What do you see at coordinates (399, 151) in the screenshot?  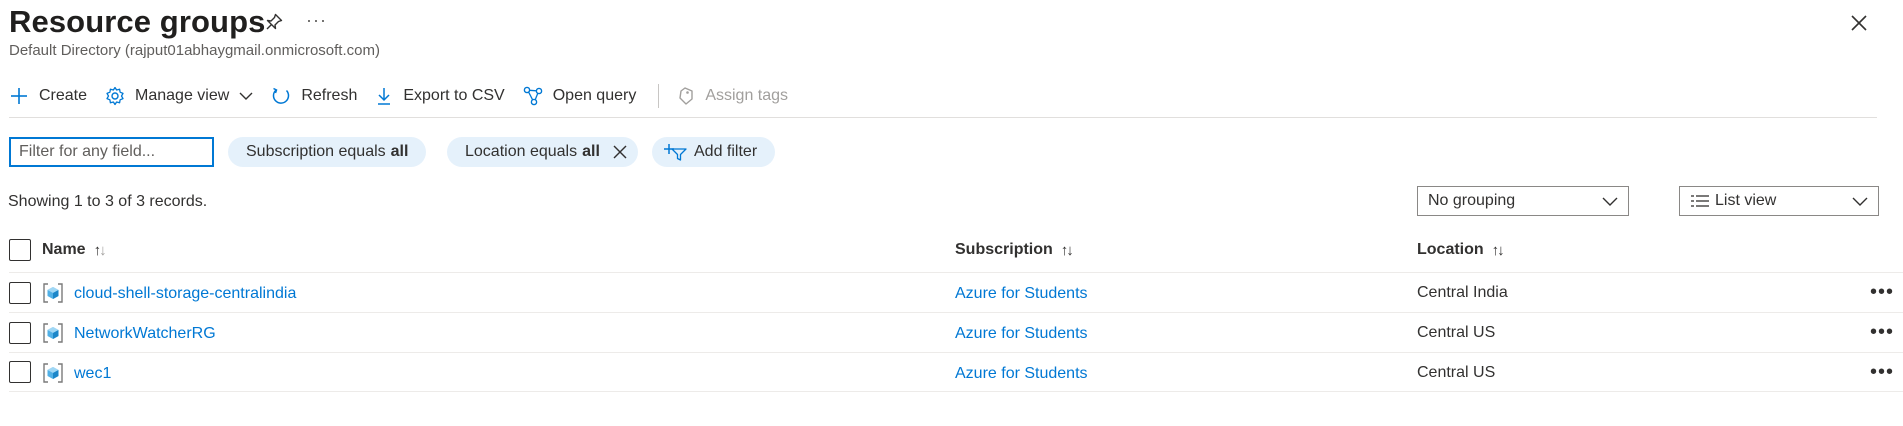 I see `subscription-filter-value: all` at bounding box center [399, 151].